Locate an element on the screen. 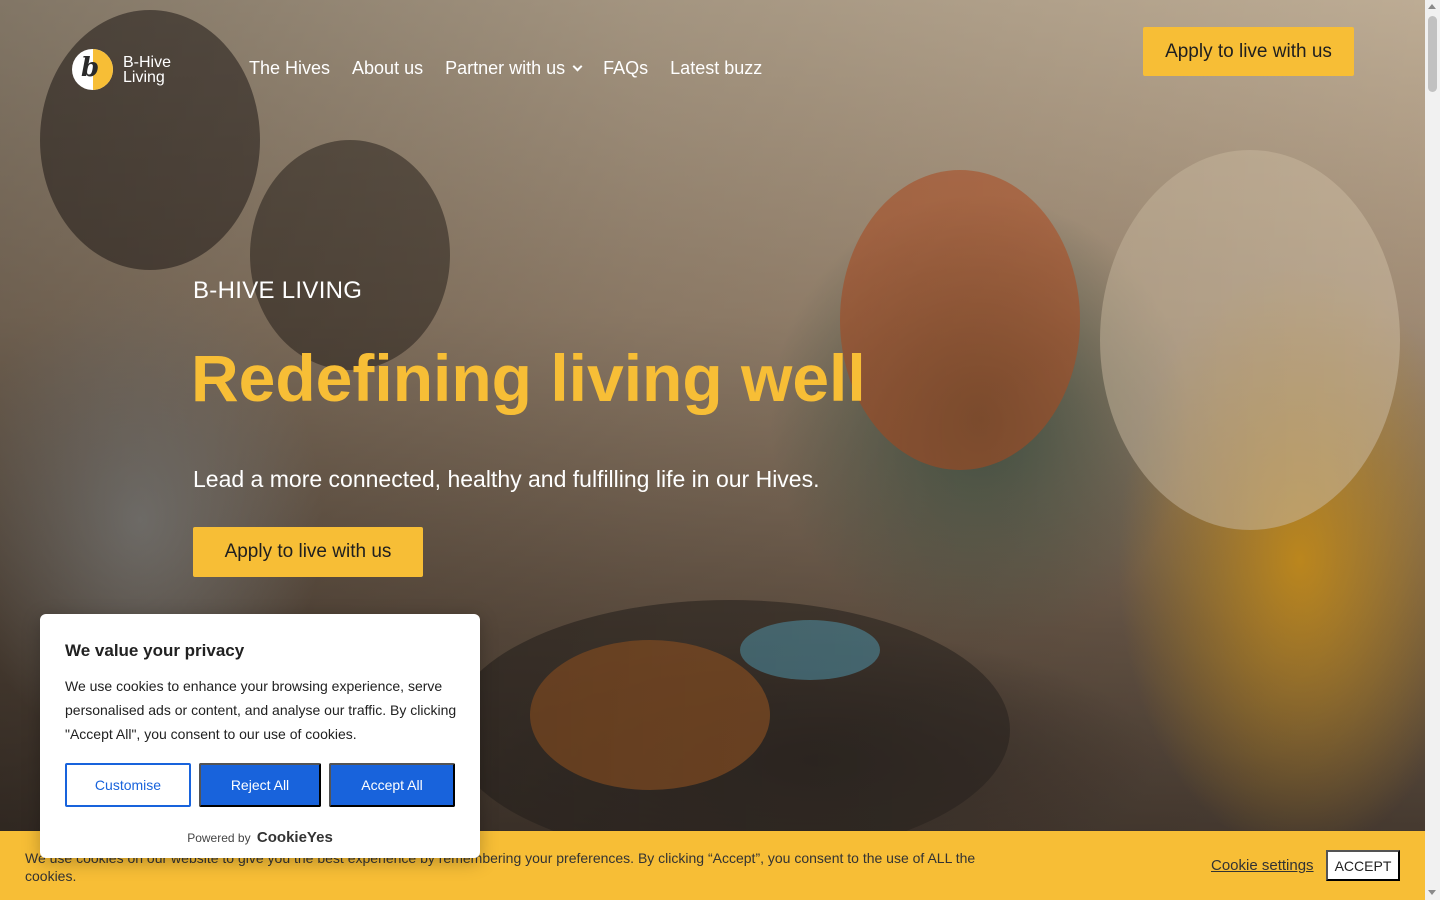 The width and height of the screenshot is (1440, 900). powered-by: Powered by CookieYes is located at coordinates (260, 837).